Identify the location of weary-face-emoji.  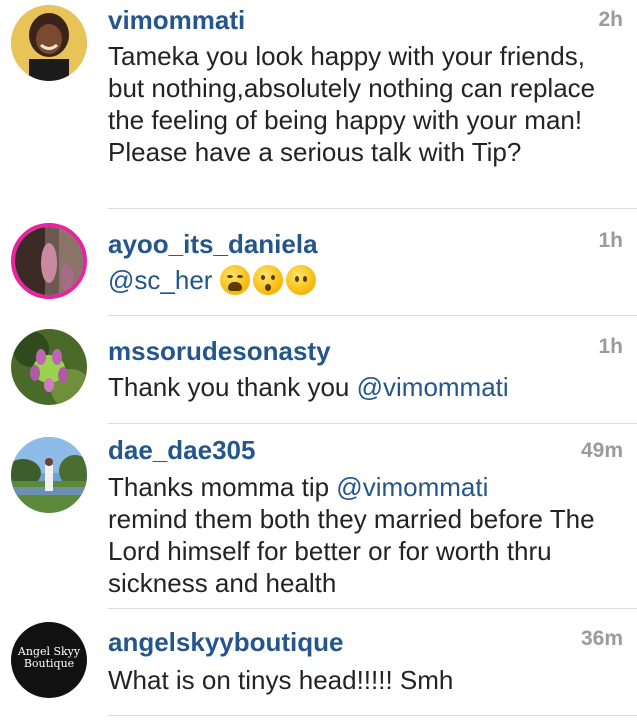
(234, 280).